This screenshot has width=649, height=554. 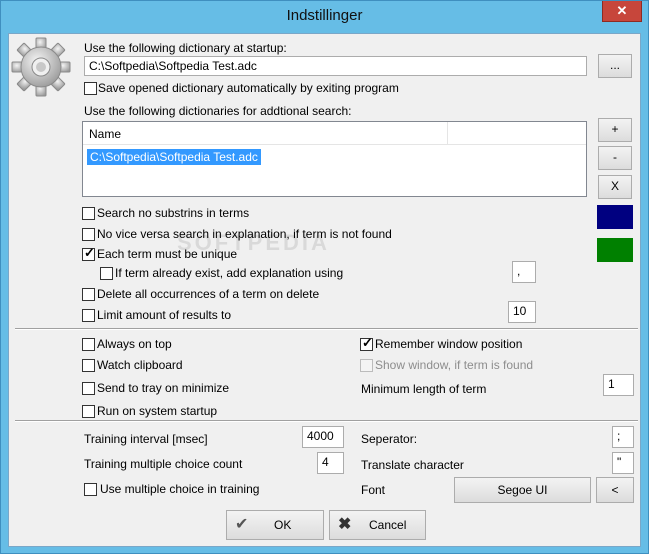 What do you see at coordinates (41, 67) in the screenshot?
I see `gear-icon` at bounding box center [41, 67].